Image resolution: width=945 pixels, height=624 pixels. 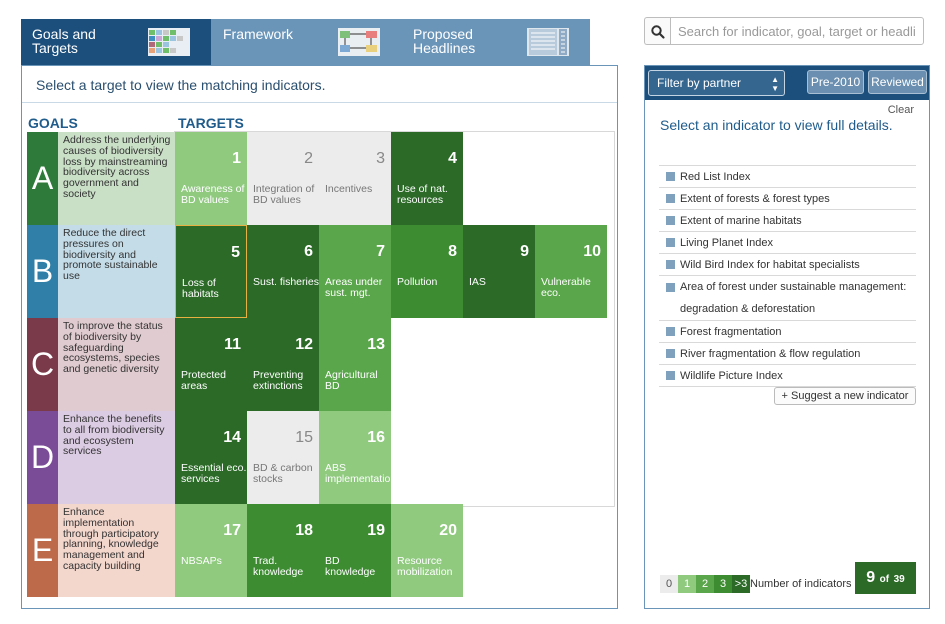 I want to click on target-label: Preventing extinctions, so click(x=278, y=380).